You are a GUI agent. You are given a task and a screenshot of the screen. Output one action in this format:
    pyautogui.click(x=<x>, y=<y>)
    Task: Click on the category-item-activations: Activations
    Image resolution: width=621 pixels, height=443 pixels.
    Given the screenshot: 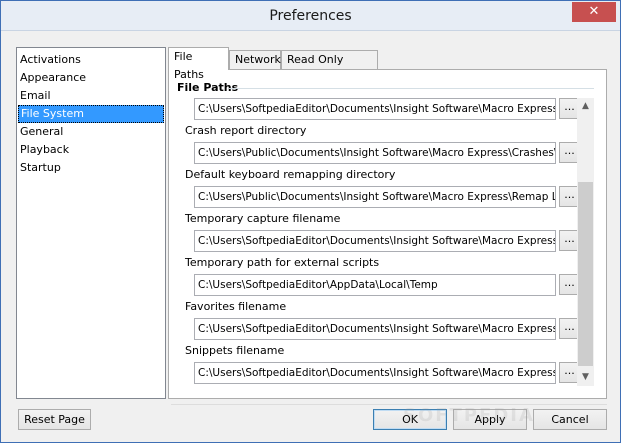 What is the action you would take?
    pyautogui.click(x=91, y=60)
    